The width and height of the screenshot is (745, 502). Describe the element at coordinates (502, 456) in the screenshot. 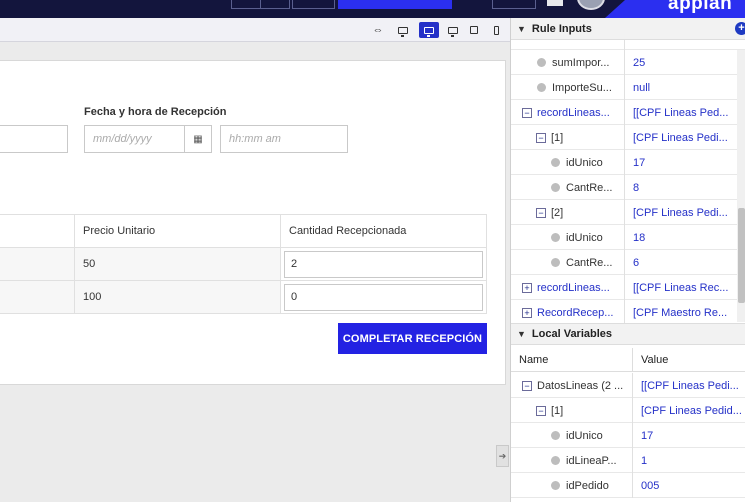

I see `chevron-right-icon: ➔` at that location.